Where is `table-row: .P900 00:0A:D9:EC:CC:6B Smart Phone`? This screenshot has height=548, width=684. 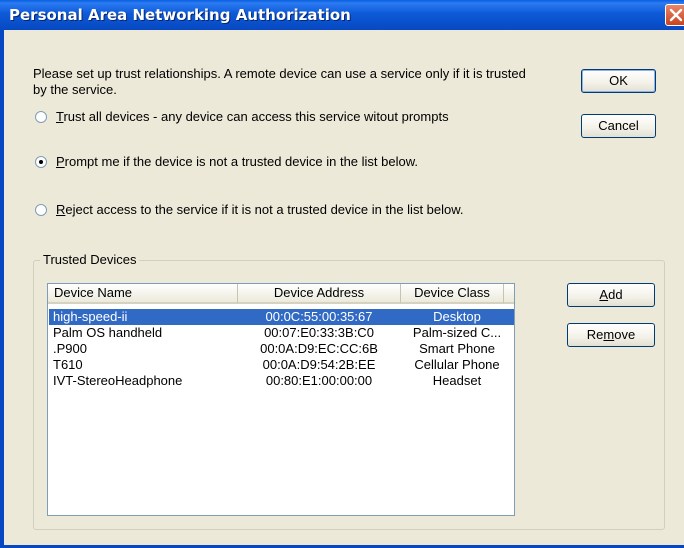 table-row: .P900 00:0A:D9:EC:CC:6B Smart Phone is located at coordinates (281, 349).